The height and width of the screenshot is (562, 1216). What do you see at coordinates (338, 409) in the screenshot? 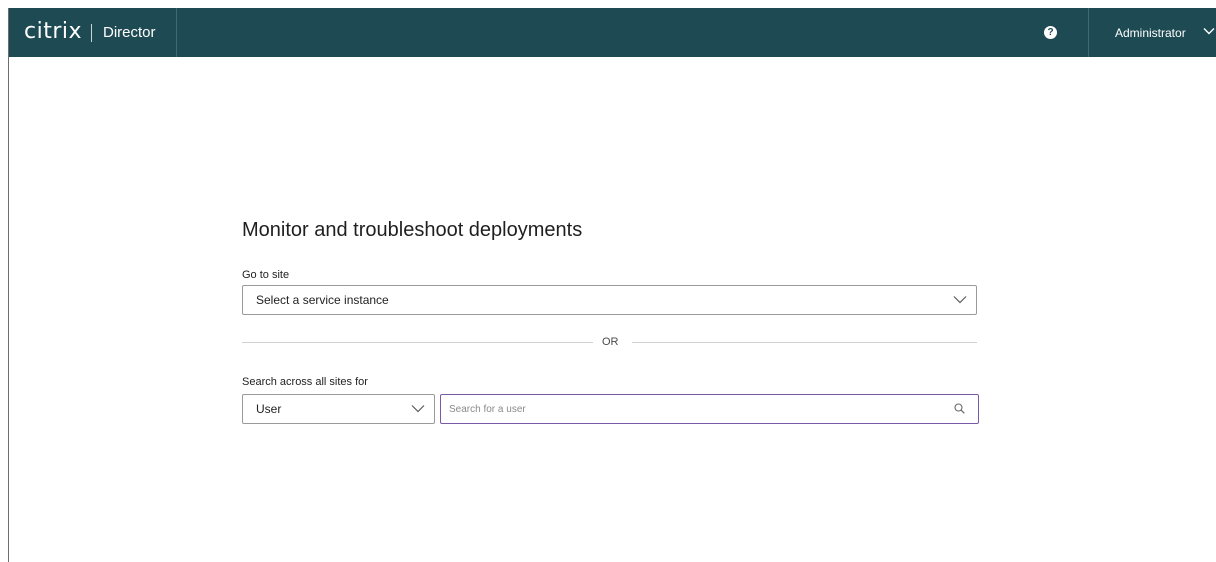
I see `search-type-select: User` at bounding box center [338, 409].